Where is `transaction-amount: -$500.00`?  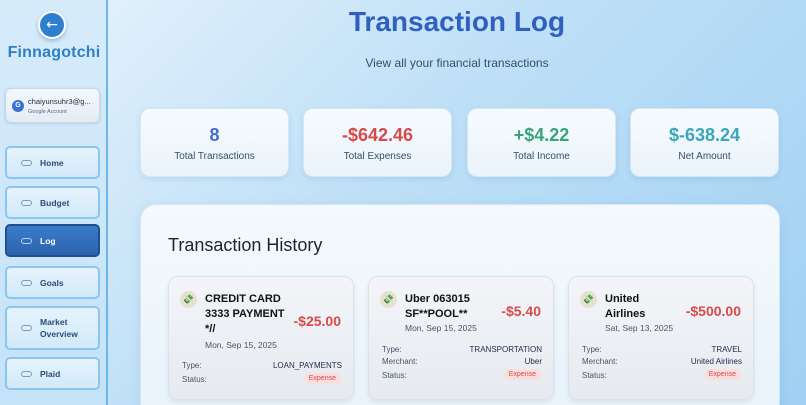 transaction-amount: -$500.00 is located at coordinates (713, 311).